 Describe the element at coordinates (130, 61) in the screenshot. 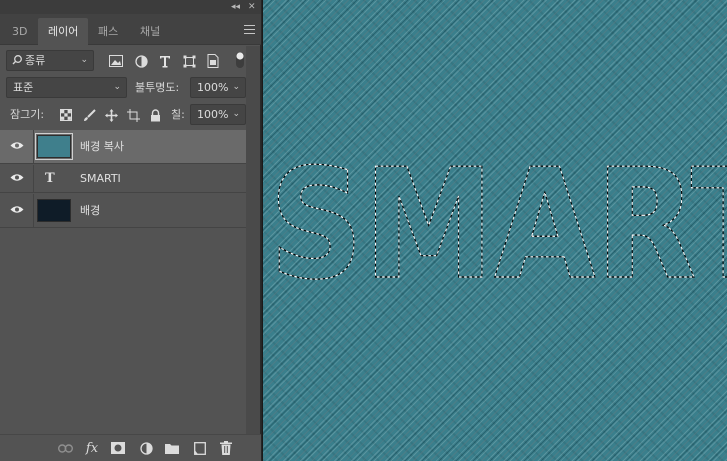

I see `filter-row: 종류 ⌄` at that location.